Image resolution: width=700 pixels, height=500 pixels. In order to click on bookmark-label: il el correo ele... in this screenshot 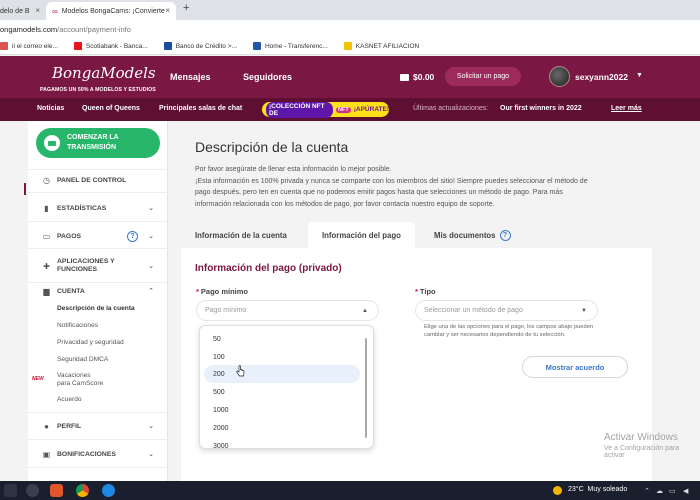, I will do `click(35, 46)`.